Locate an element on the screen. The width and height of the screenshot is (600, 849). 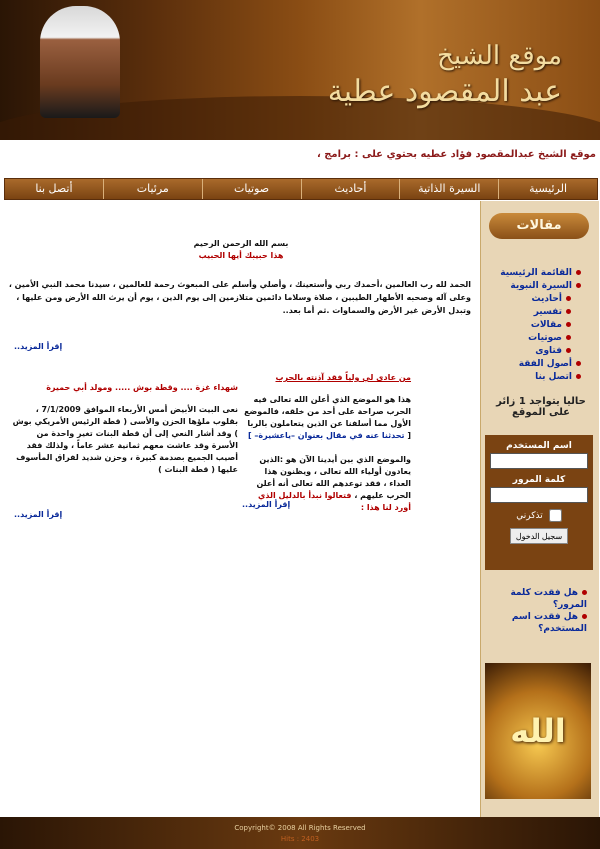
copyright: Copyright© 2008 All Rights Reserved is located at coordinates (300, 828).